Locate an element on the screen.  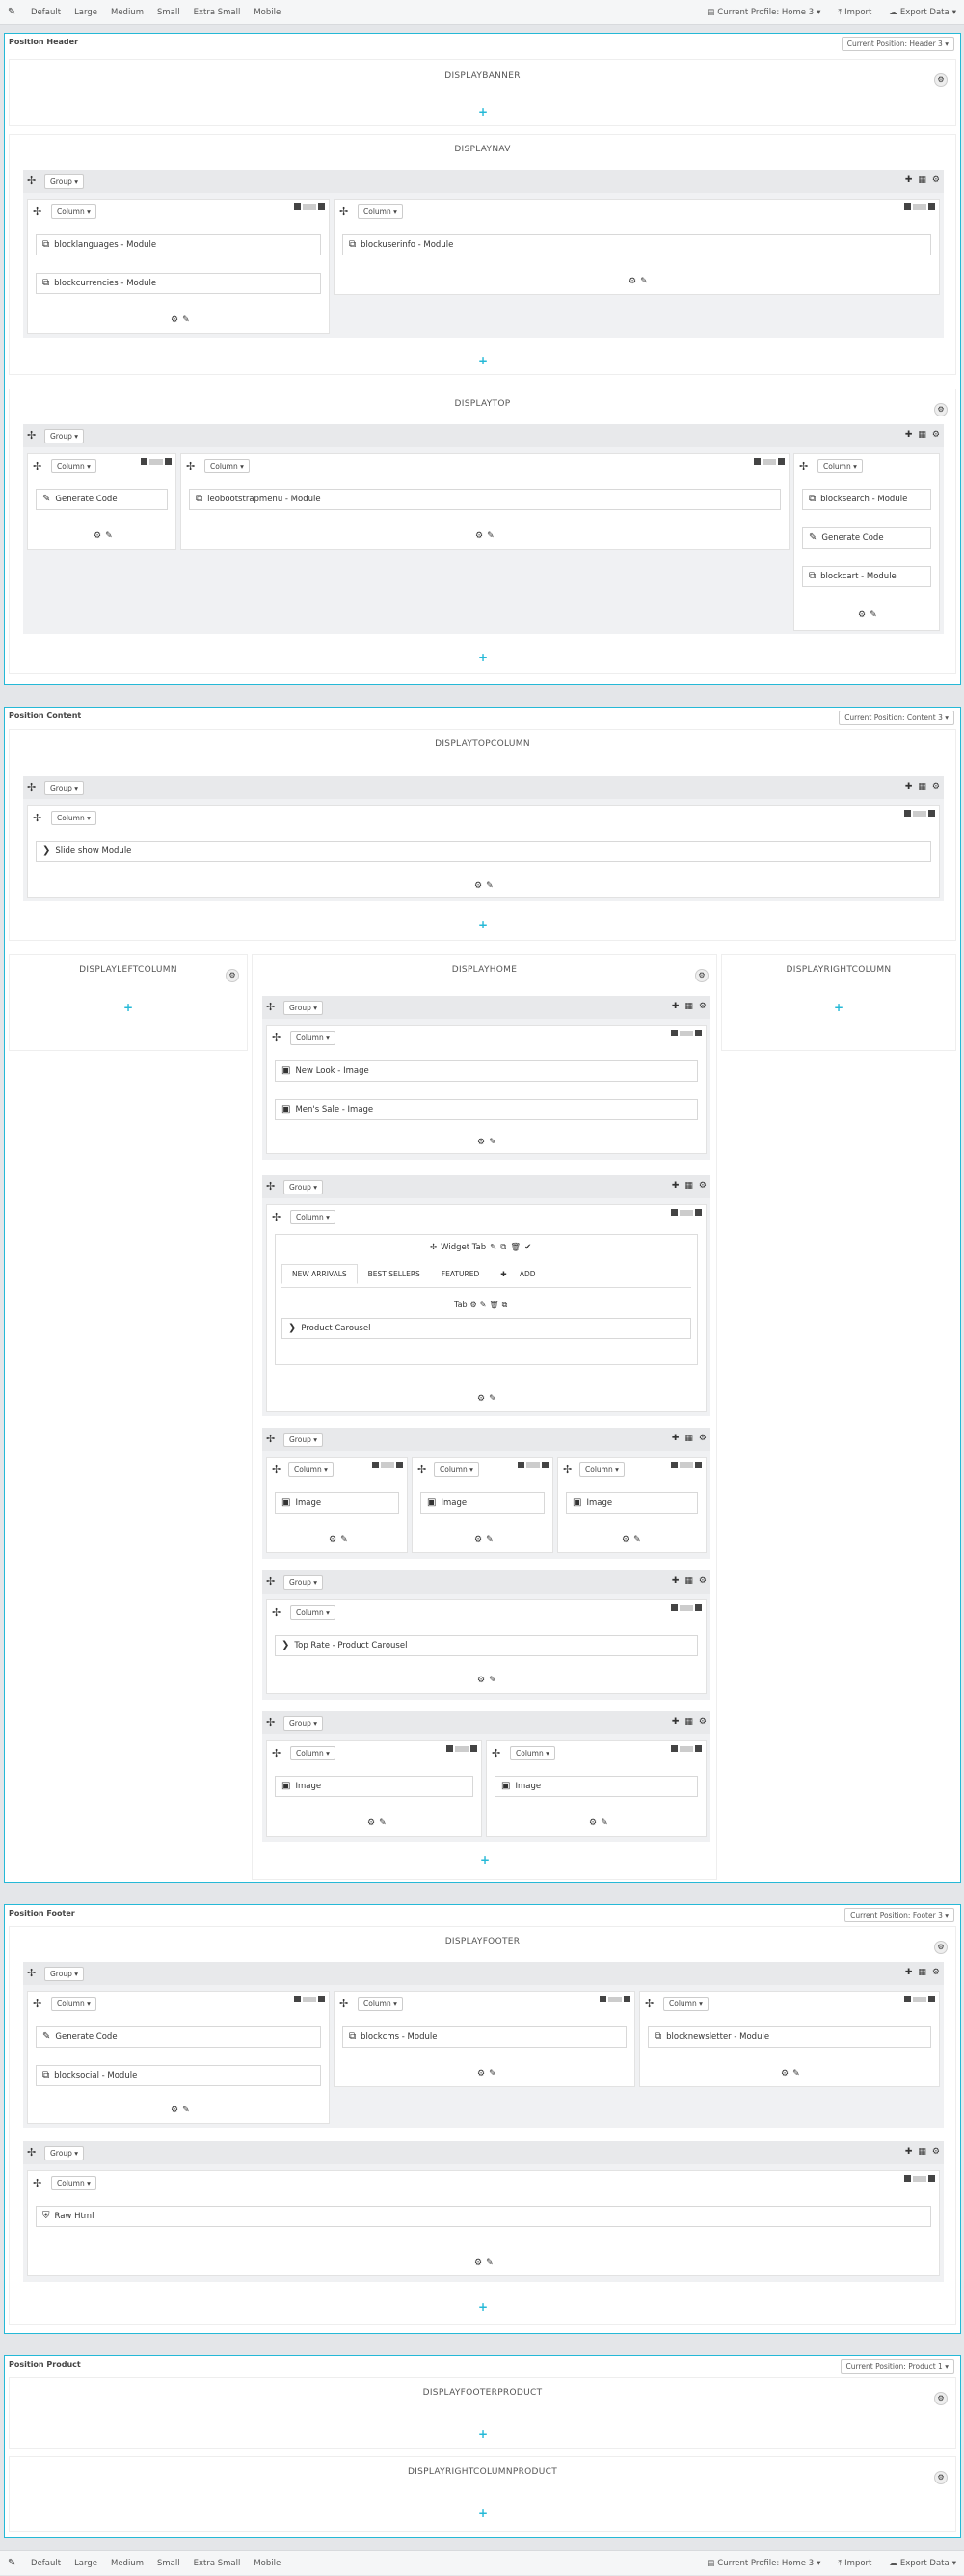
module-item: ⧉ leobootstrapmenu - Module is located at coordinates (485, 500).